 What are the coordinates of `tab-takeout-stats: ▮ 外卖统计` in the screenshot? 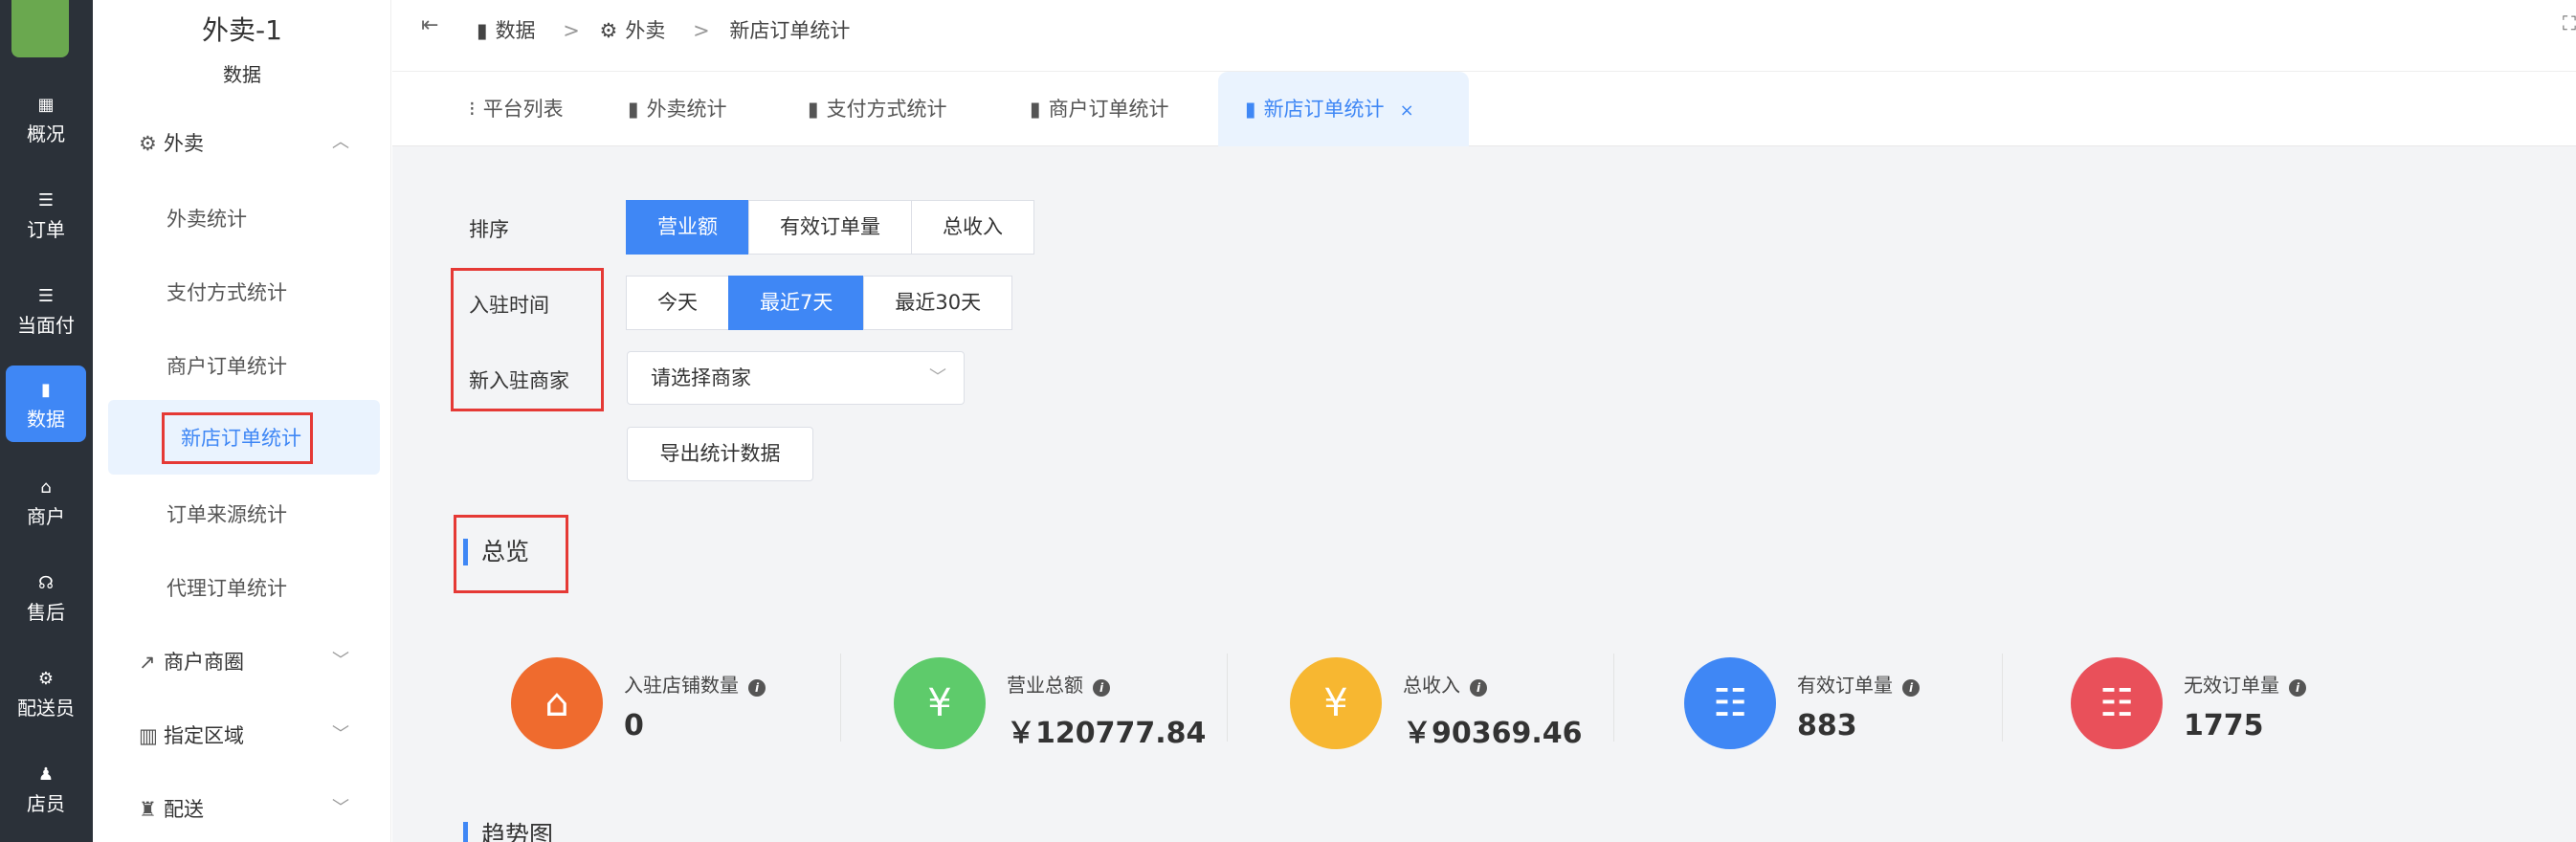 It's located at (677, 109).